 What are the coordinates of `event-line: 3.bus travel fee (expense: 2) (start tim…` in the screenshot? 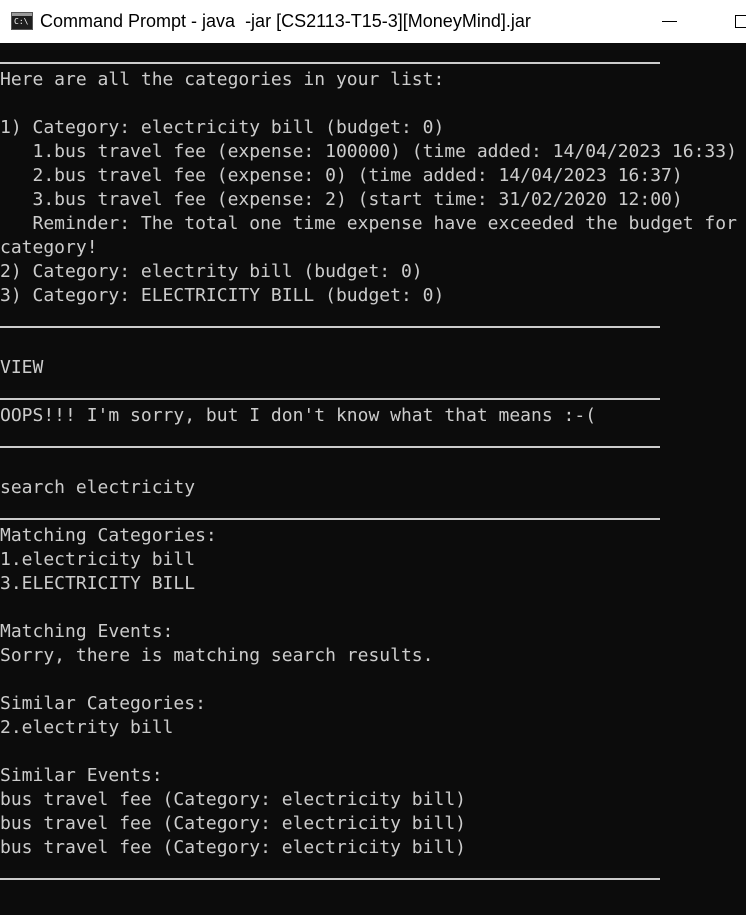 It's located at (341, 199).